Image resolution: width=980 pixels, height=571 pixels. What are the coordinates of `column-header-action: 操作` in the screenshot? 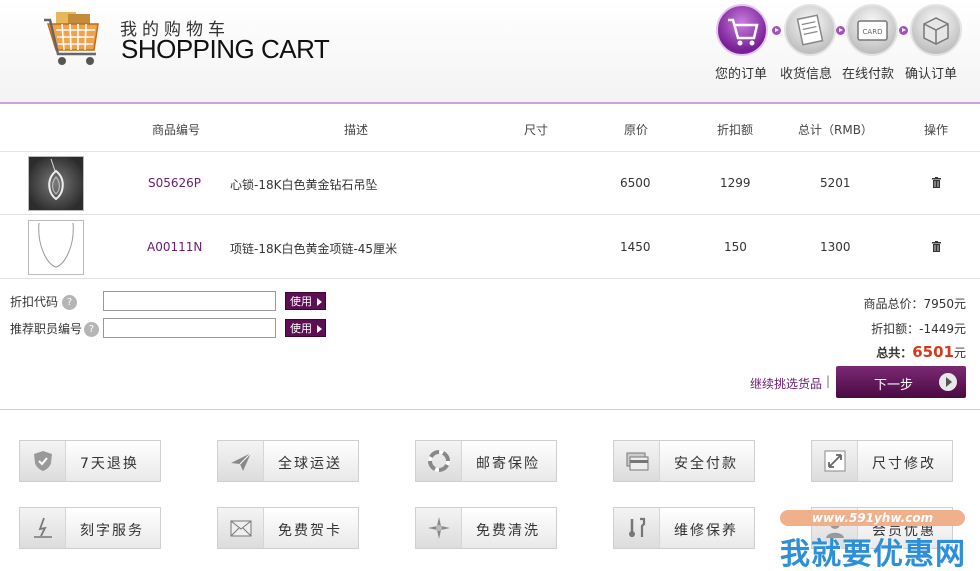 It's located at (936, 130).